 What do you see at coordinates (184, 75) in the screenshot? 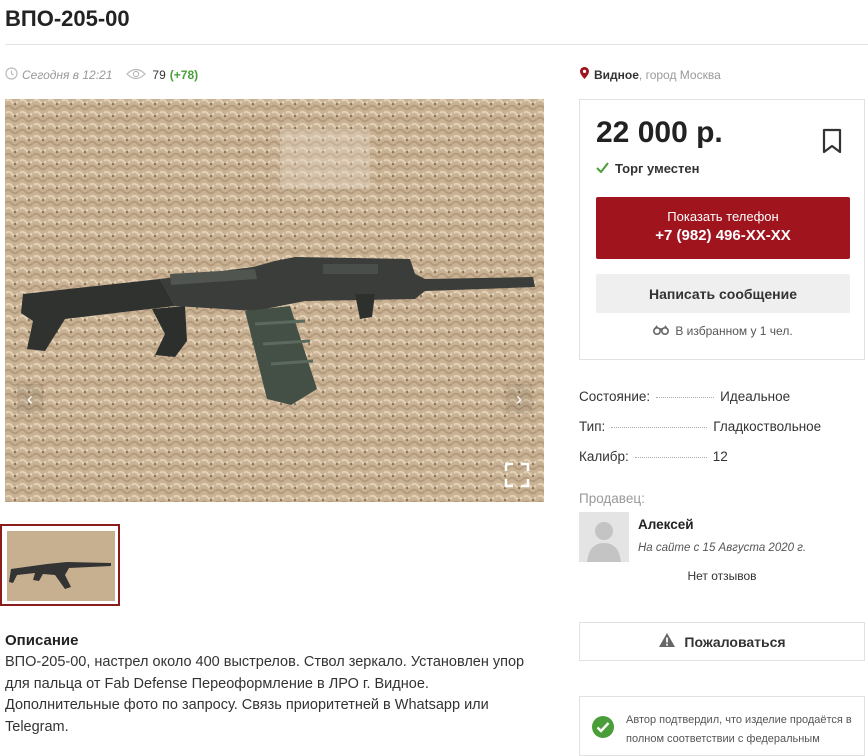
I see `views-delta: (+78)` at bounding box center [184, 75].